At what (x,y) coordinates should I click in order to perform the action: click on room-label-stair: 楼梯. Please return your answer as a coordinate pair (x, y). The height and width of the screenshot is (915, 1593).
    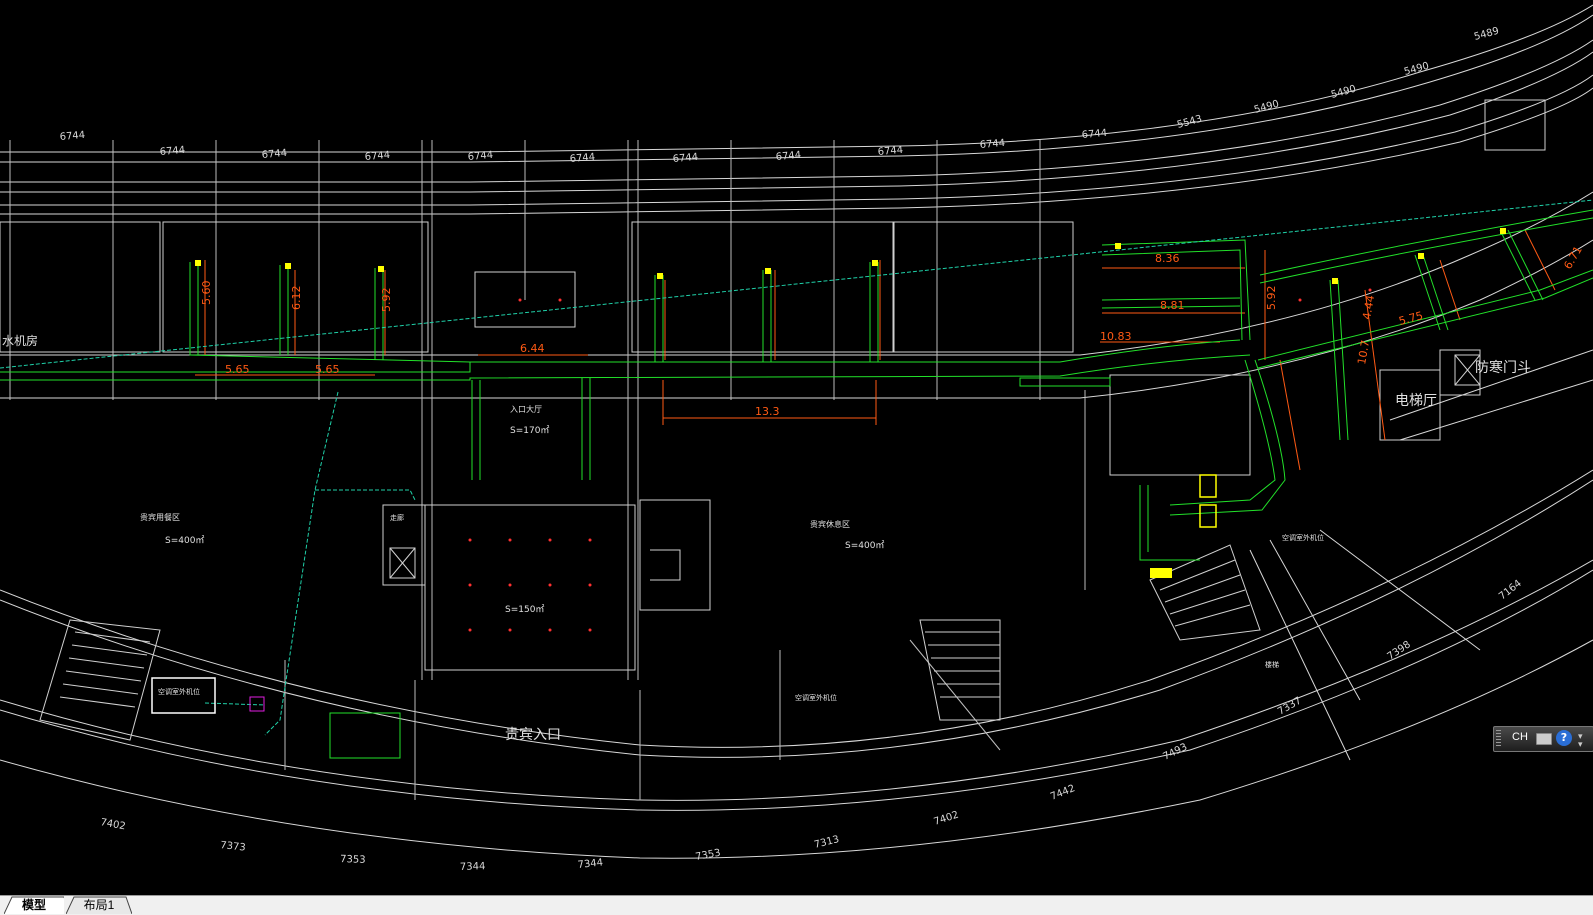
    Looking at the image, I should click on (1272, 664).